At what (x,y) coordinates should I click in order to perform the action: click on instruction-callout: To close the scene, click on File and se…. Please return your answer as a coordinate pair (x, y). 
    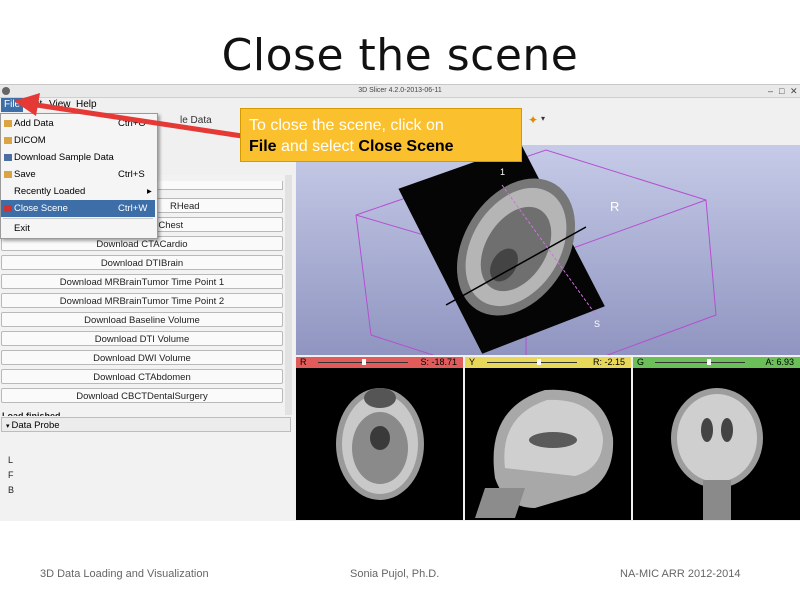
    Looking at the image, I should click on (381, 135).